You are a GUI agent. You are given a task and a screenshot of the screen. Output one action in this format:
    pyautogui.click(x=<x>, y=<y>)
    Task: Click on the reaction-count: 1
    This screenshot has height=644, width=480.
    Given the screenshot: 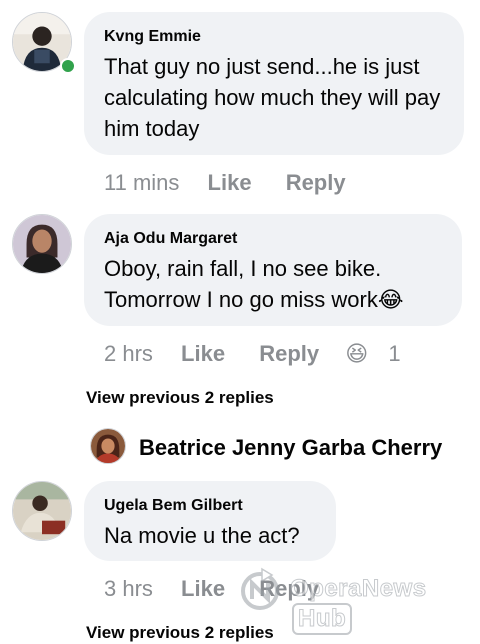 What is the action you would take?
    pyautogui.click(x=394, y=354)
    